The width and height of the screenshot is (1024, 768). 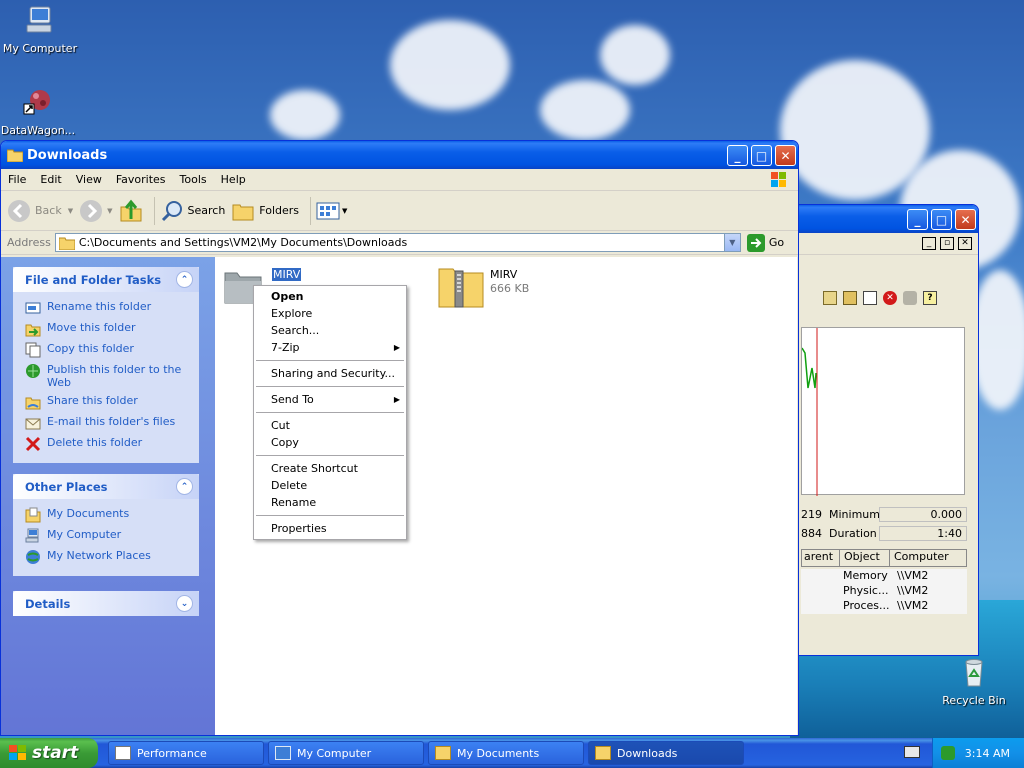 I want to click on freeze-display-icon: ✕, so click(x=890, y=298).